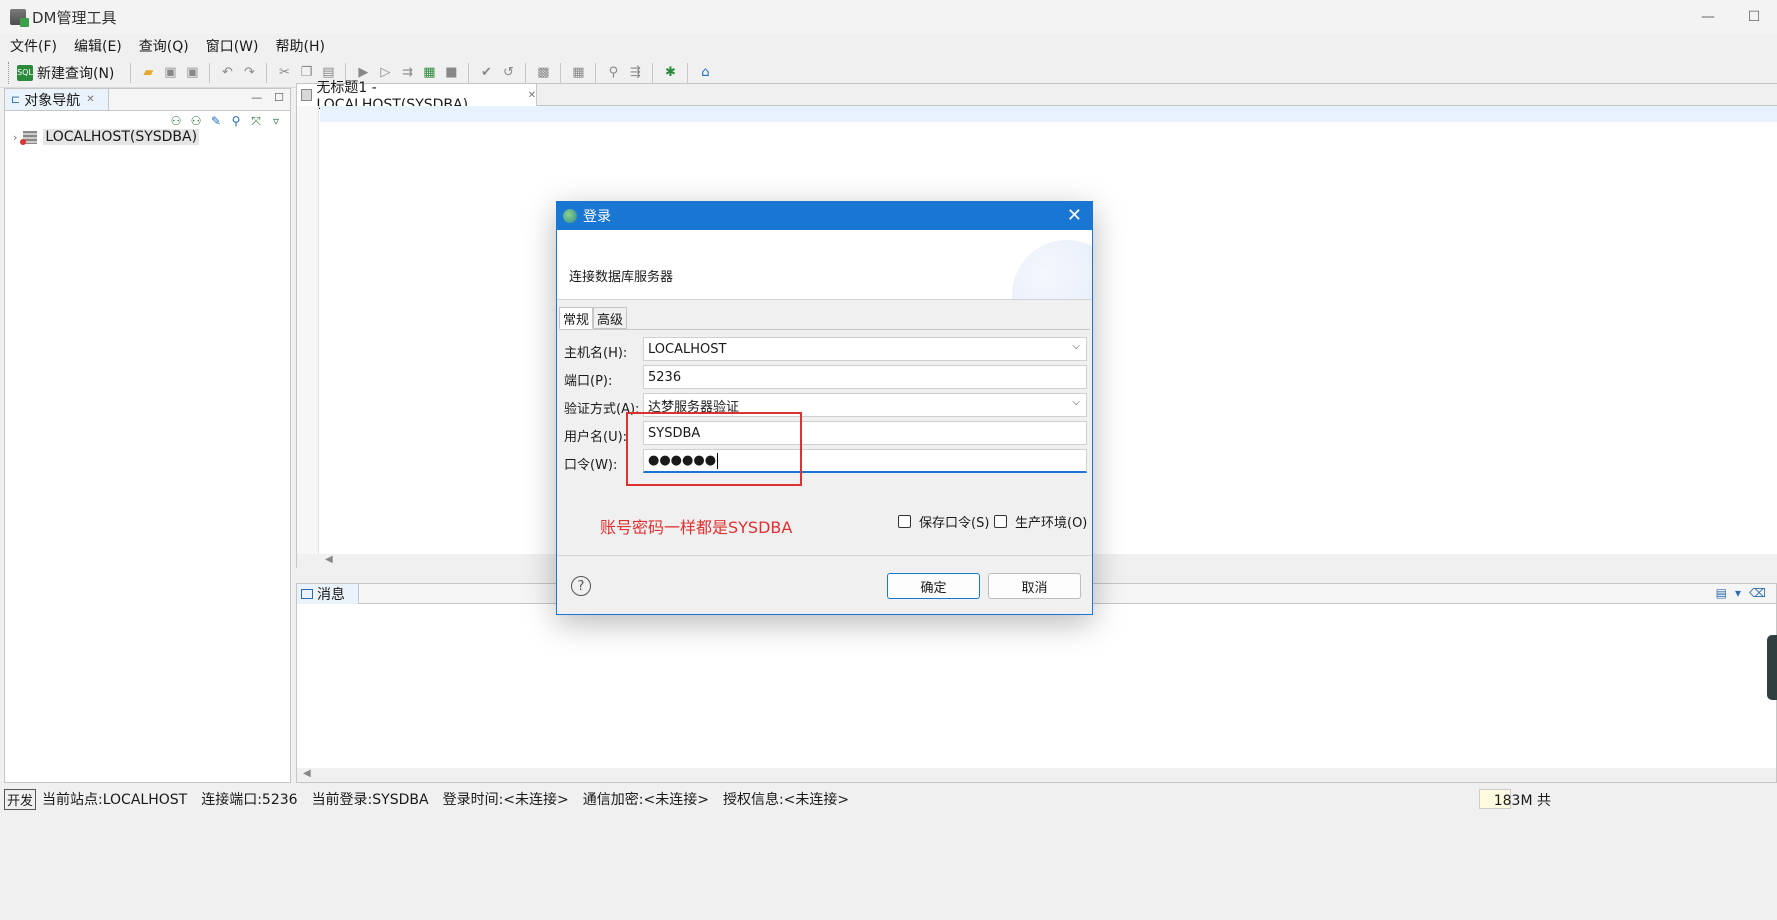 This screenshot has width=1777, height=920. I want to click on home-icon: ⌂, so click(705, 73).